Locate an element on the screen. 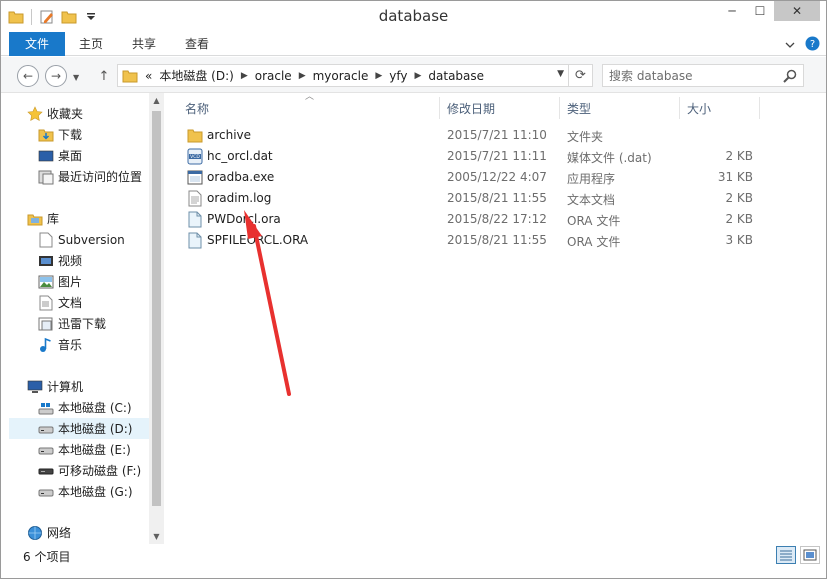 The height and width of the screenshot is (579, 827). nav-drive-e: 本地磁盘 (E:) is located at coordinates (84, 449).